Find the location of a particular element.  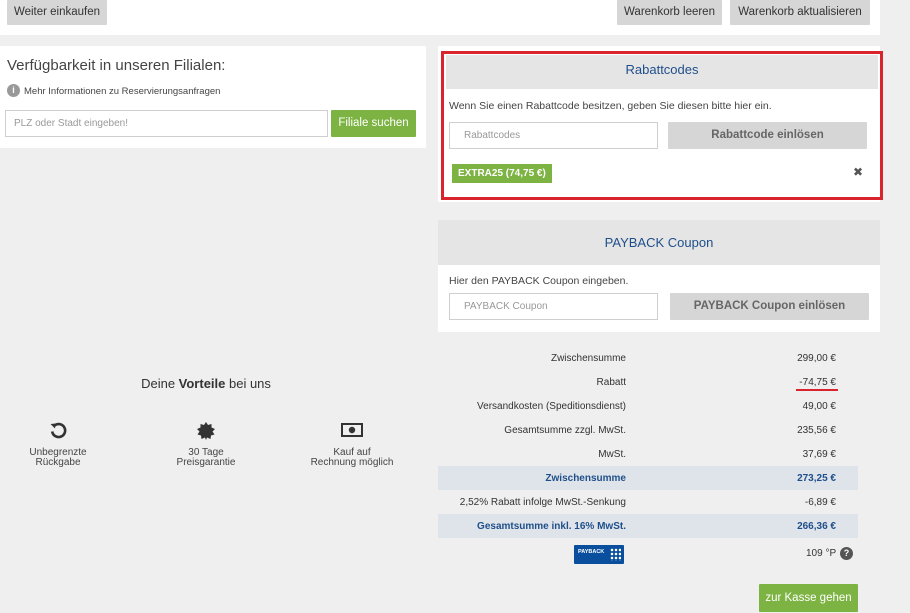

summary-row-subtotal: Zwischensumme 299,00 € is located at coordinates (648, 358).